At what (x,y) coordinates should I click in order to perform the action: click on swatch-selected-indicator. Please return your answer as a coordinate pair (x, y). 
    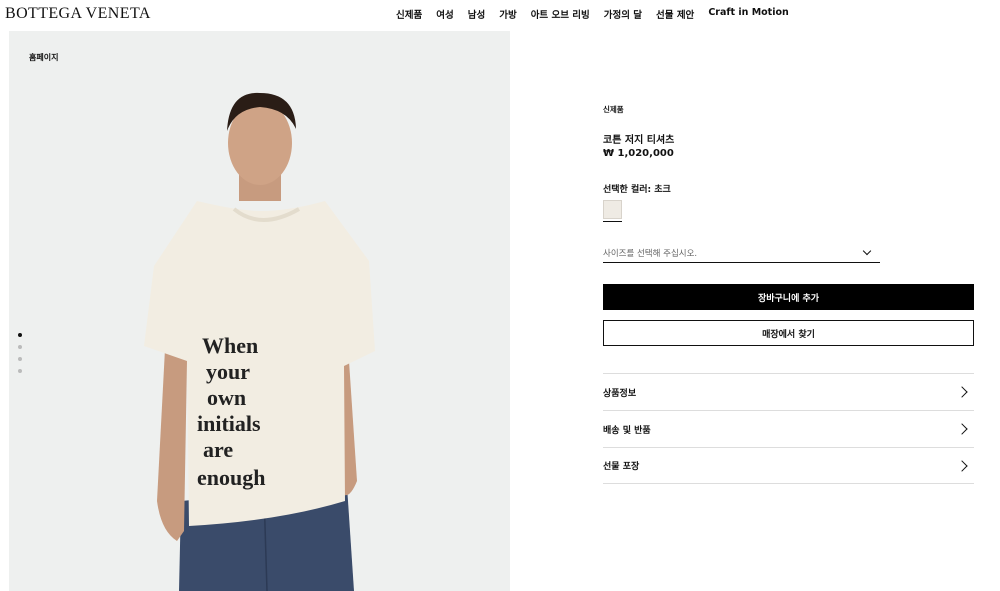
    Looking at the image, I should click on (612, 221).